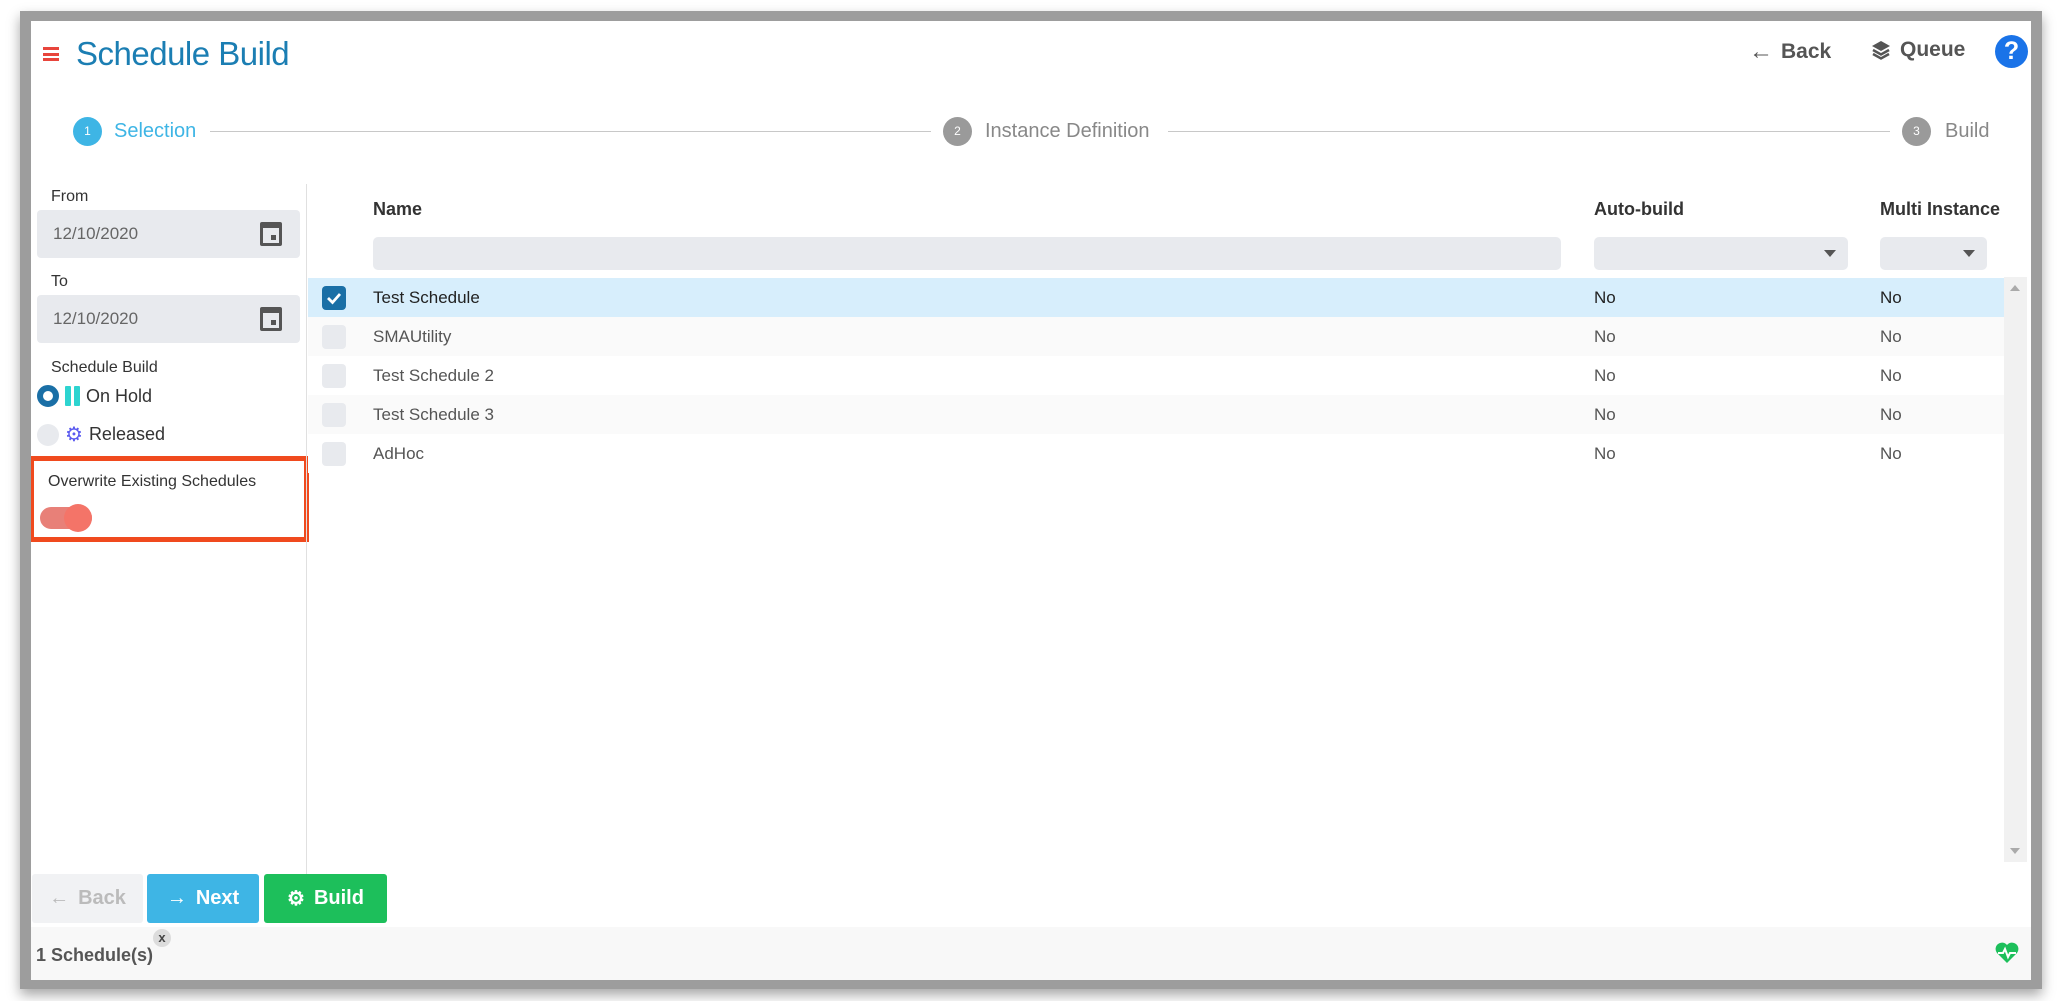  Describe the element at coordinates (1916, 131) in the screenshot. I see `step-3-number: 3` at that location.